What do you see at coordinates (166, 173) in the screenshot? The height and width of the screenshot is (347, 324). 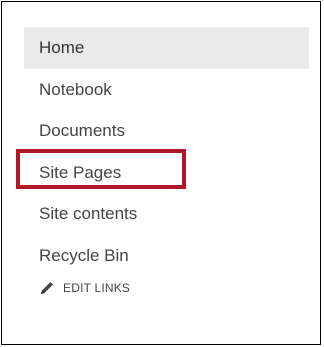 I see `nav-item-site-pages: Site Pages` at bounding box center [166, 173].